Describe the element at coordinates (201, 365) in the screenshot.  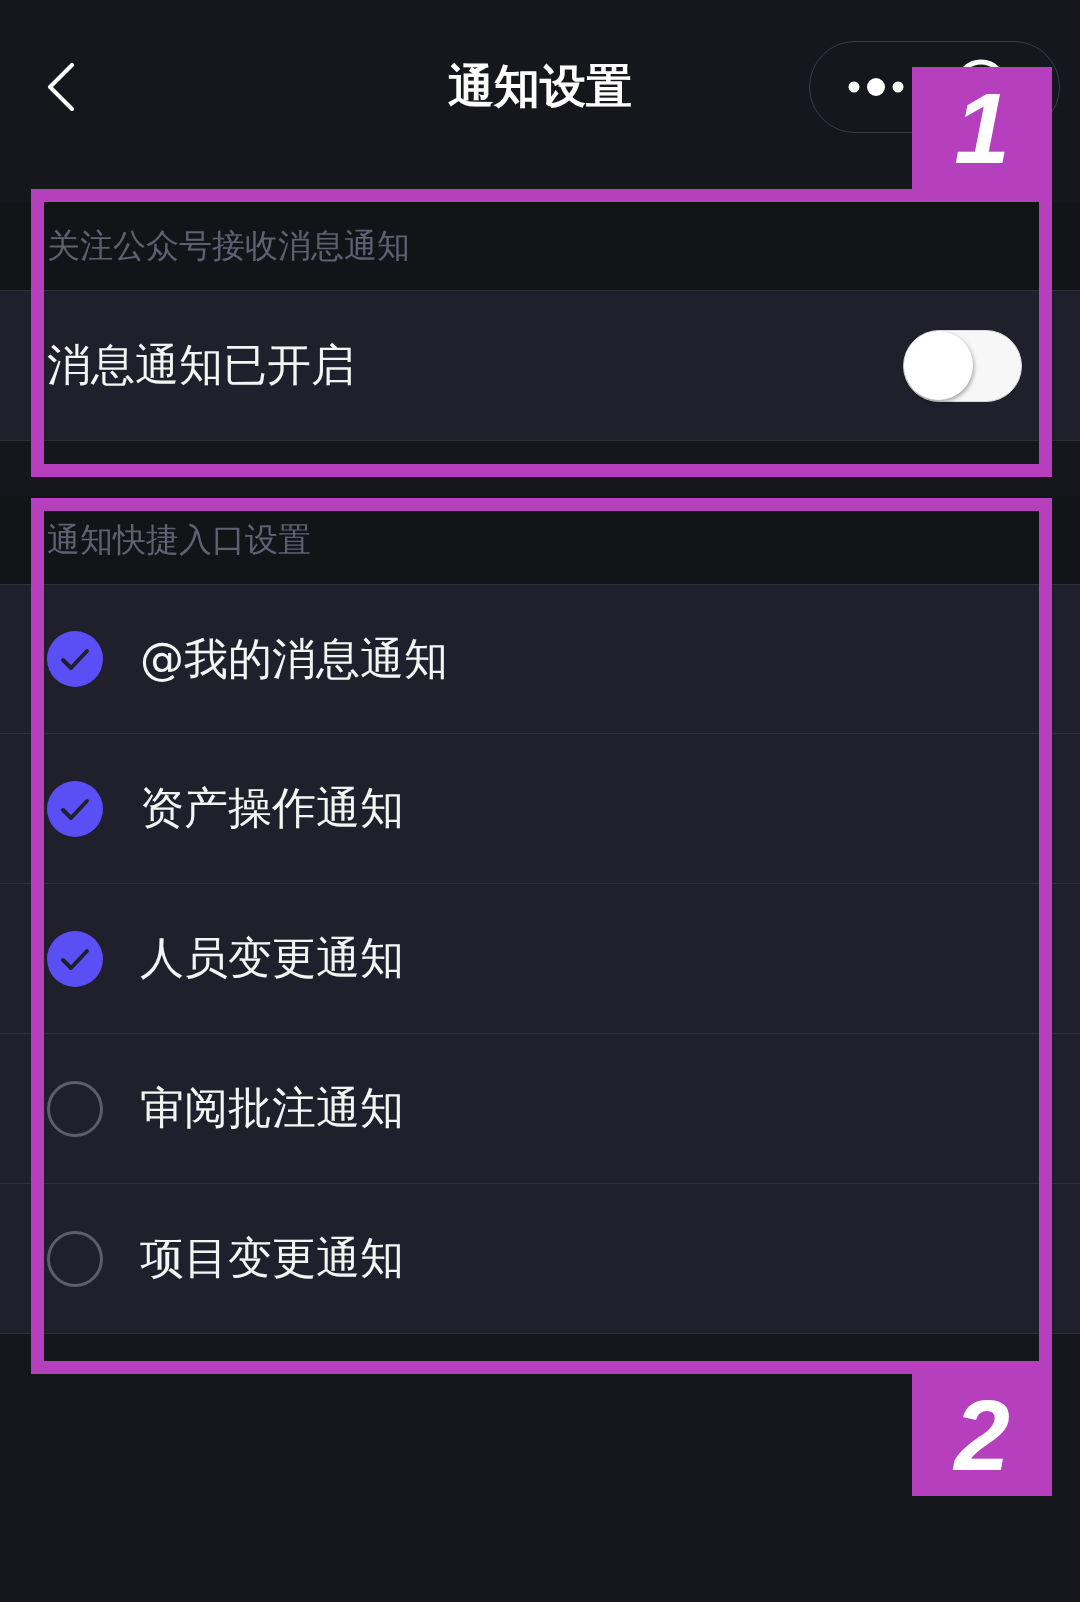
I see `setting-label: 消息通知已开启` at that location.